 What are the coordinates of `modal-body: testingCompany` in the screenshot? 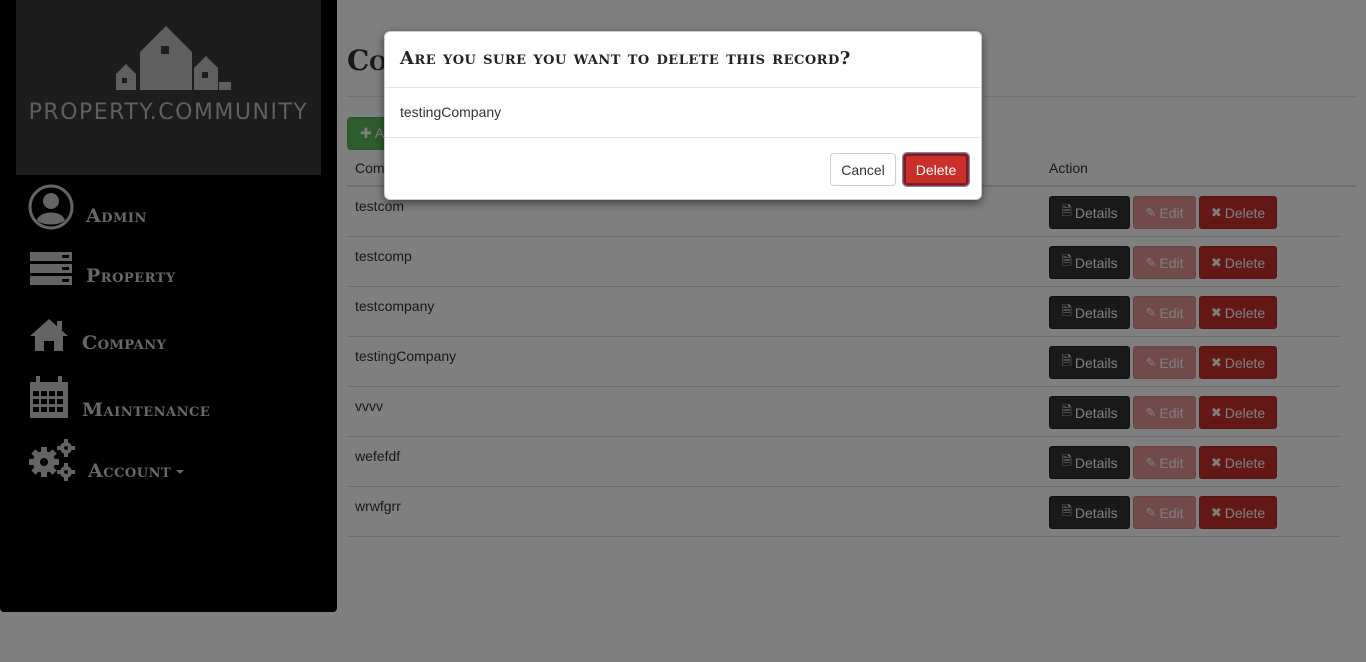 It's located at (683, 113).